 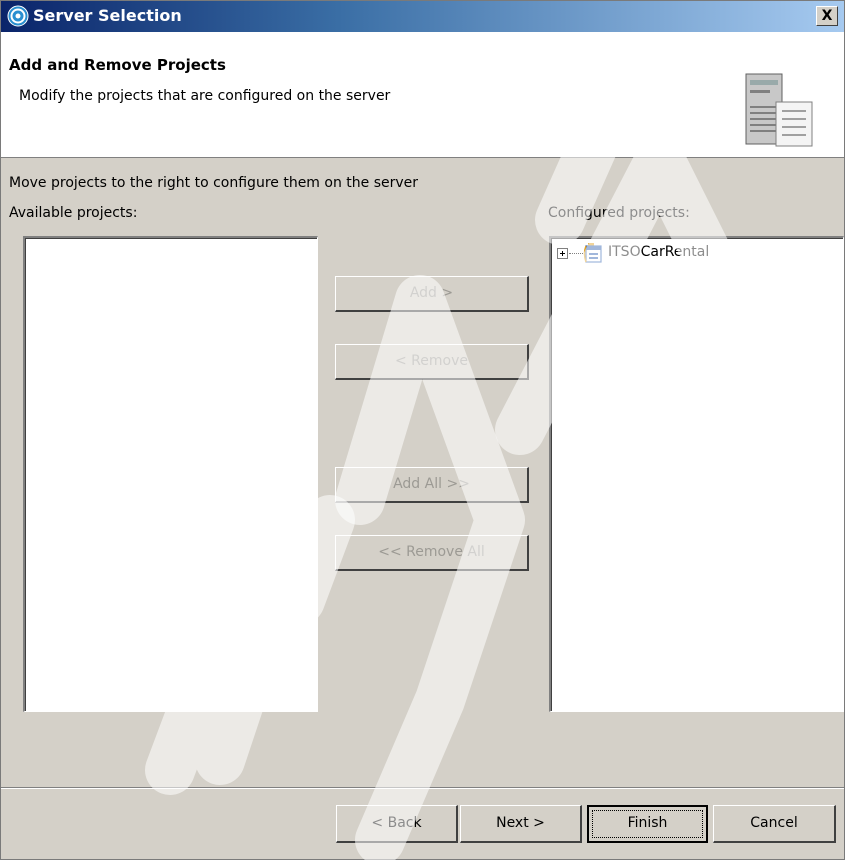 What do you see at coordinates (562, 253) in the screenshot?
I see `expand-icon` at bounding box center [562, 253].